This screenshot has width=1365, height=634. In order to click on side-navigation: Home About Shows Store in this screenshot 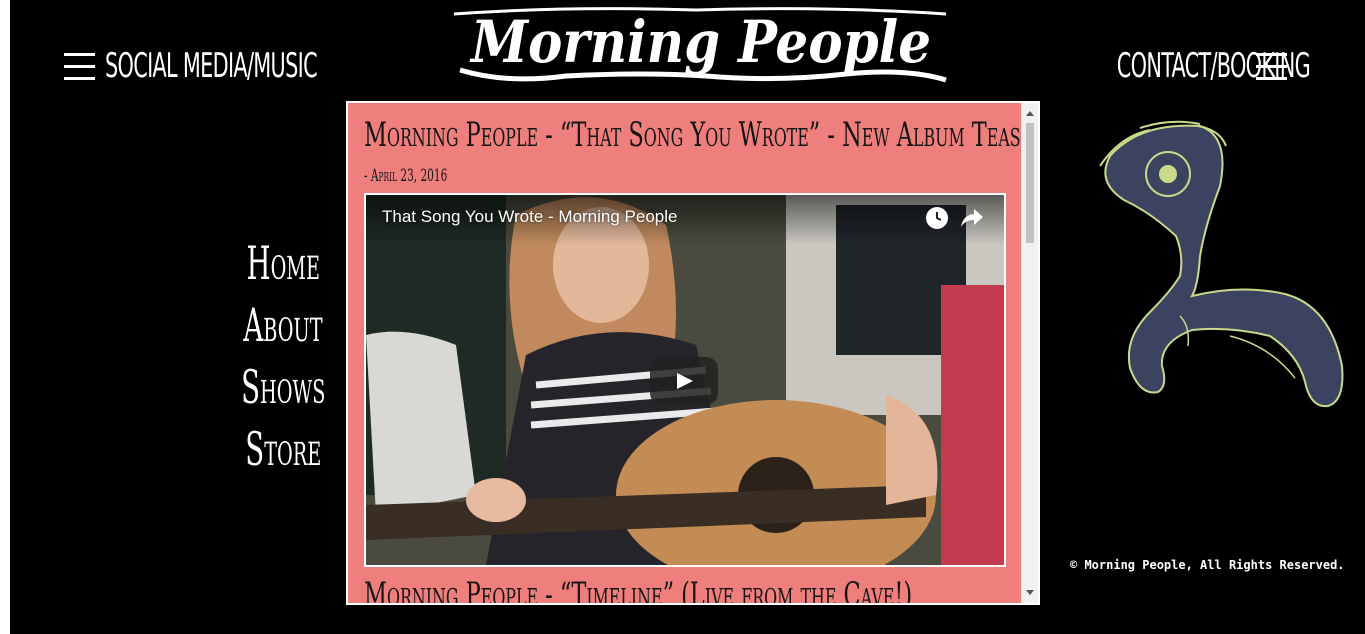, I will do `click(283, 356)`.